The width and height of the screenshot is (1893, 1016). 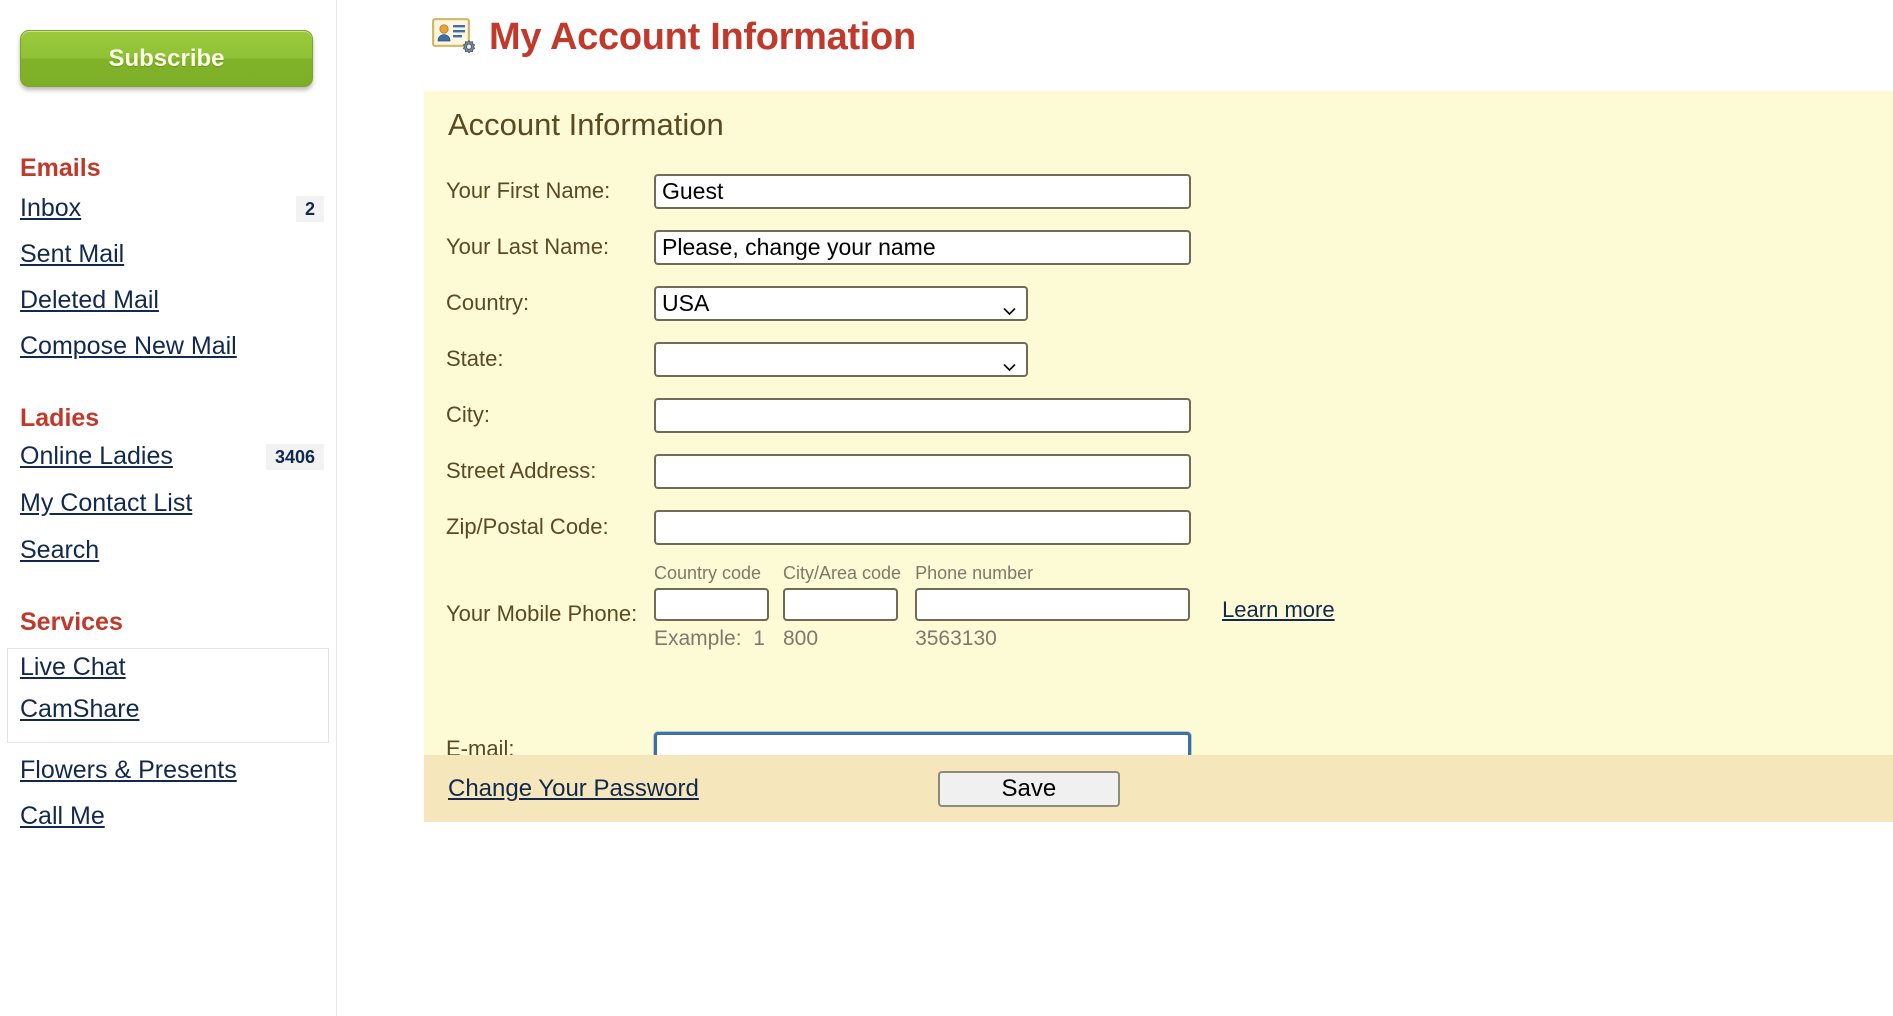 I want to click on field-row-country: Country: USA, so click(x=1158, y=303).